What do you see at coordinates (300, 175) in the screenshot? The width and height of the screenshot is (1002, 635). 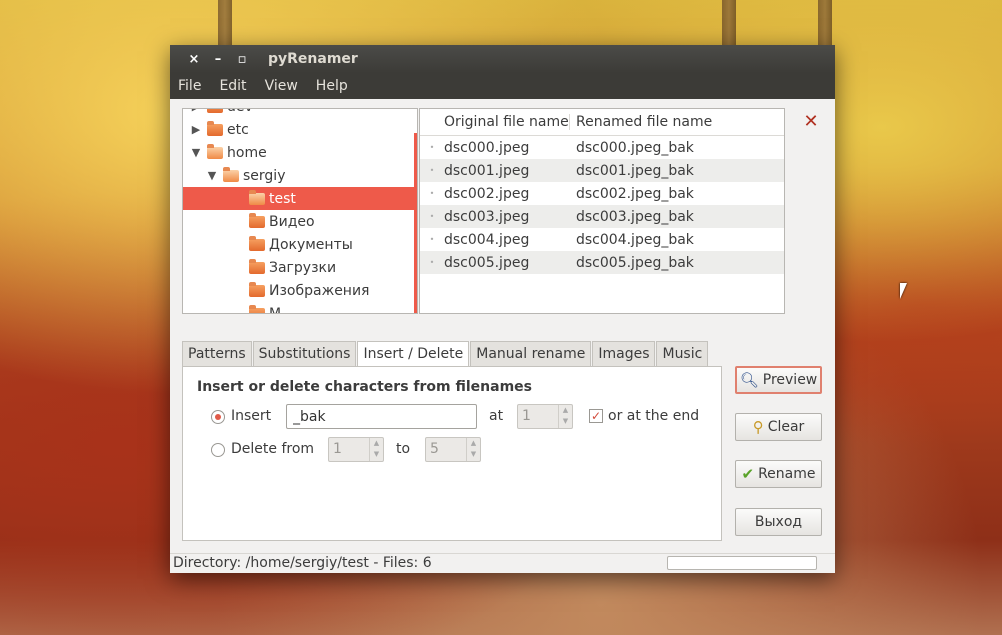 I see `tree-item: ▼ sergiy` at bounding box center [300, 175].